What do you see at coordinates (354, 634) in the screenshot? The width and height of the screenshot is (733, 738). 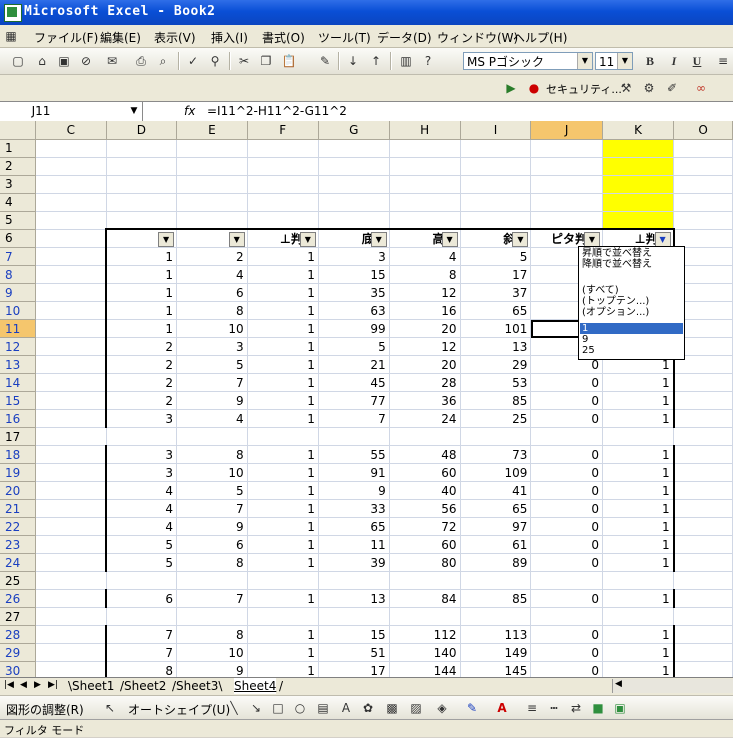 I see `cell: 15` at bounding box center [354, 634].